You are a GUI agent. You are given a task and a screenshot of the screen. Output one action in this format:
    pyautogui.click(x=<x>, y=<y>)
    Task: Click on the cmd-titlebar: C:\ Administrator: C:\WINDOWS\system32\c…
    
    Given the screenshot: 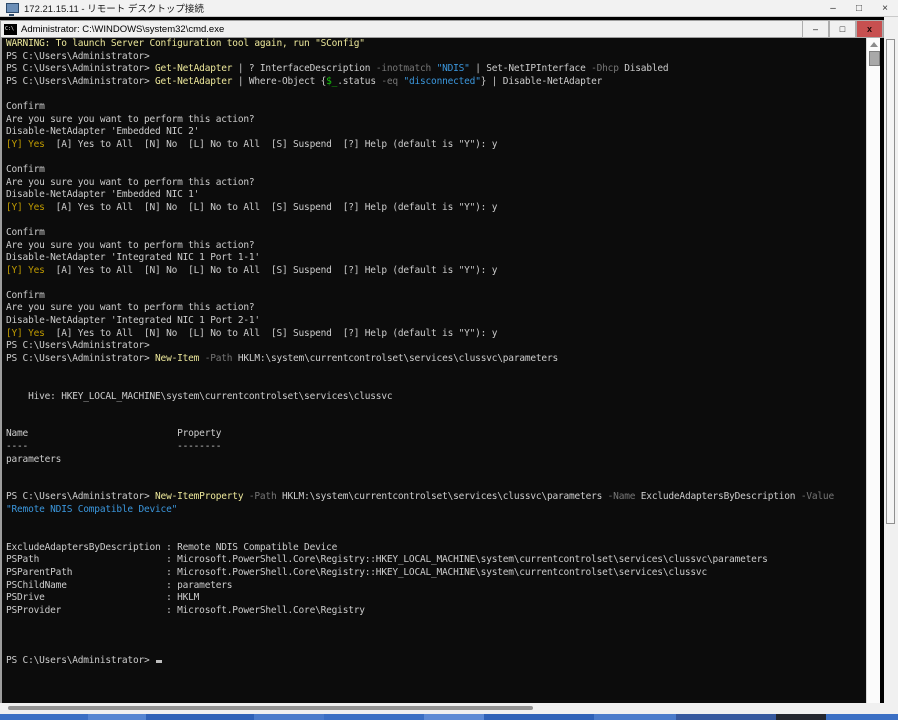 What is the action you would take?
    pyautogui.click(x=442, y=29)
    